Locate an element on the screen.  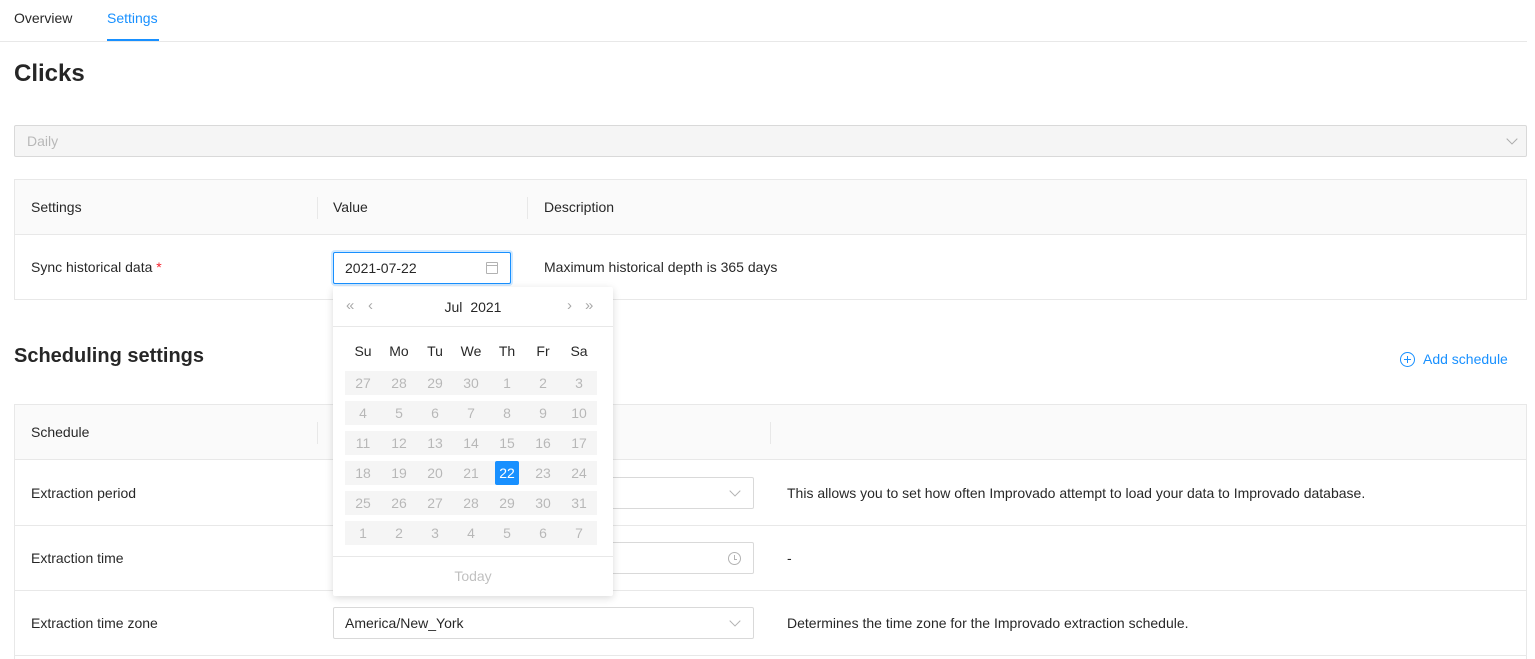
tab-overview: Overview is located at coordinates (43, 18).